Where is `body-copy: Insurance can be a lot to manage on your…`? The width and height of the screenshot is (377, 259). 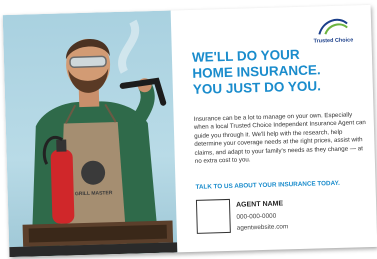
body-copy: Insurance can be a lot to manage on your… is located at coordinates (279, 138).